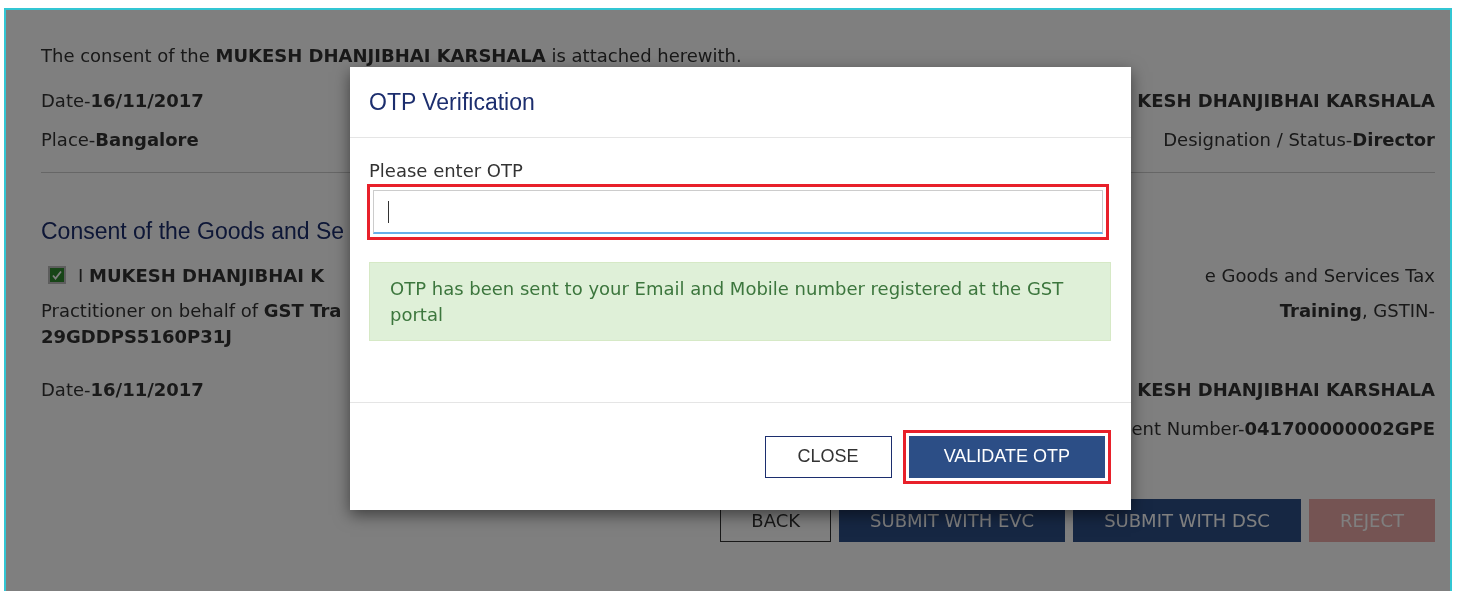  What do you see at coordinates (136, 336) in the screenshot?
I see `gstin-number: 29GDDPS5160P31J` at bounding box center [136, 336].